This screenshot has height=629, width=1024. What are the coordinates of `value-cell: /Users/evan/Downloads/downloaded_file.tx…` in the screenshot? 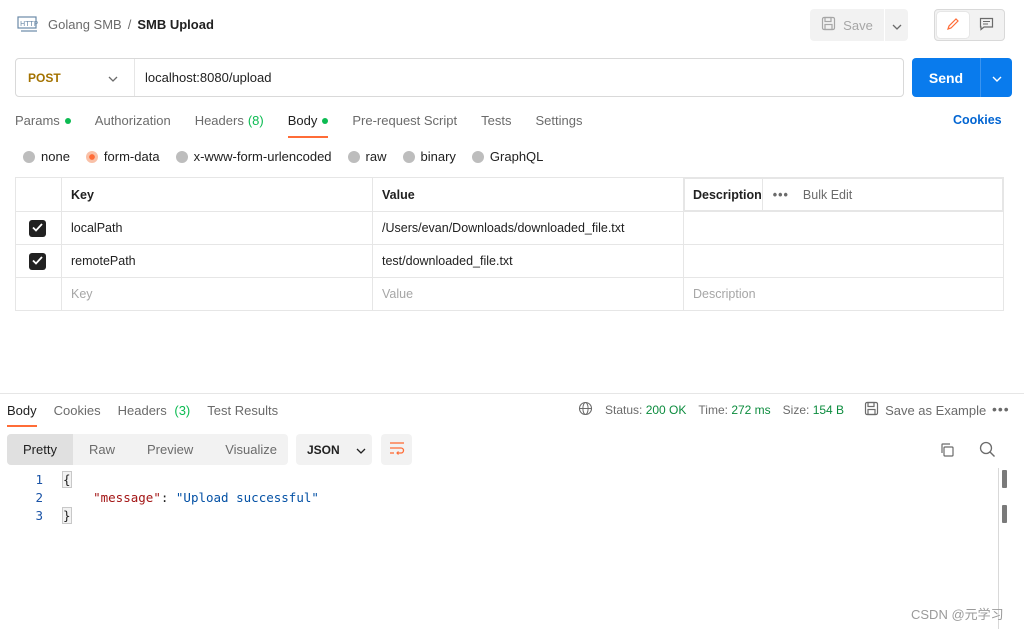 It's located at (528, 228).